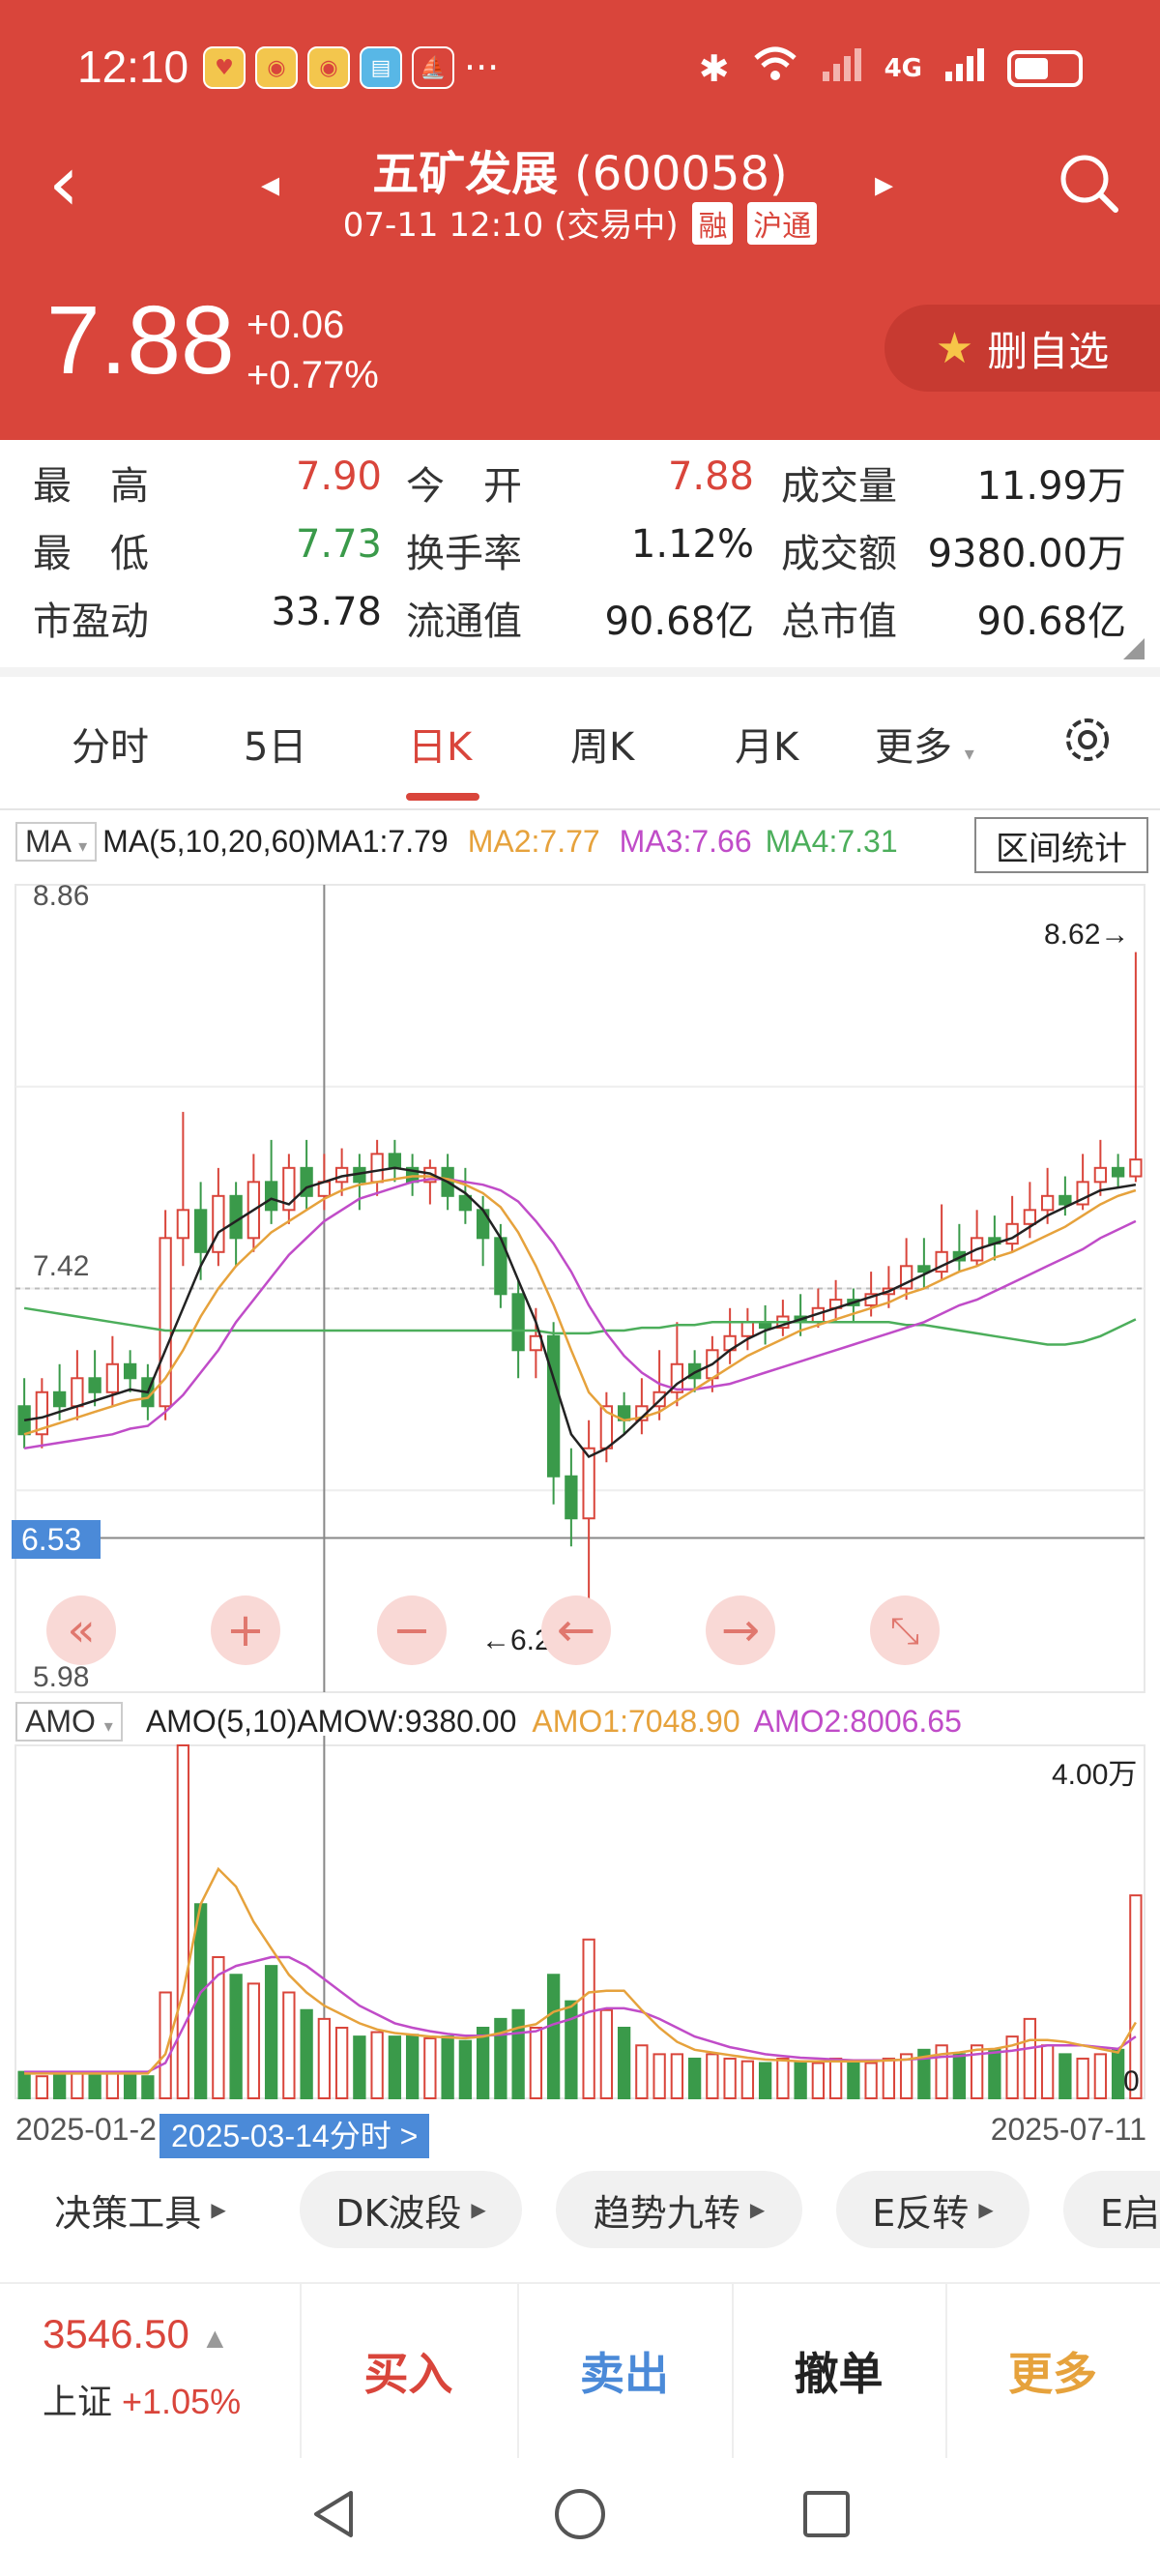 The width and height of the screenshot is (1160, 2576). What do you see at coordinates (580, 222) in the screenshot?
I see `stock-subtitle: 07-11 12:10 (交易中) 融 沪通` at bounding box center [580, 222].